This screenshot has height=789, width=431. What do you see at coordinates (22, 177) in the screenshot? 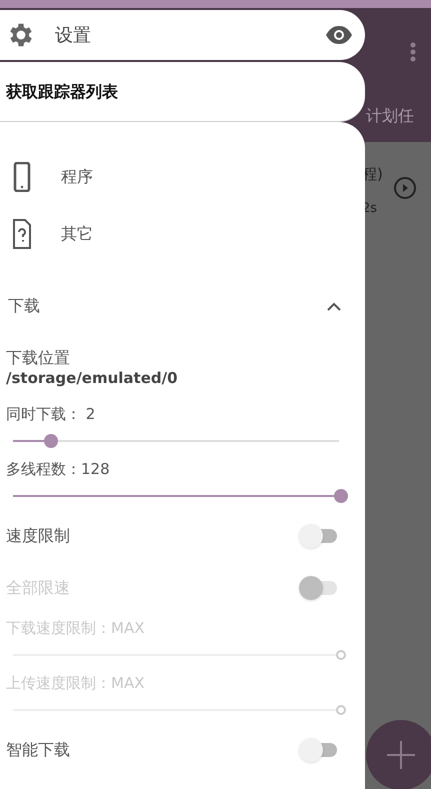
I see `phone-icon` at bounding box center [22, 177].